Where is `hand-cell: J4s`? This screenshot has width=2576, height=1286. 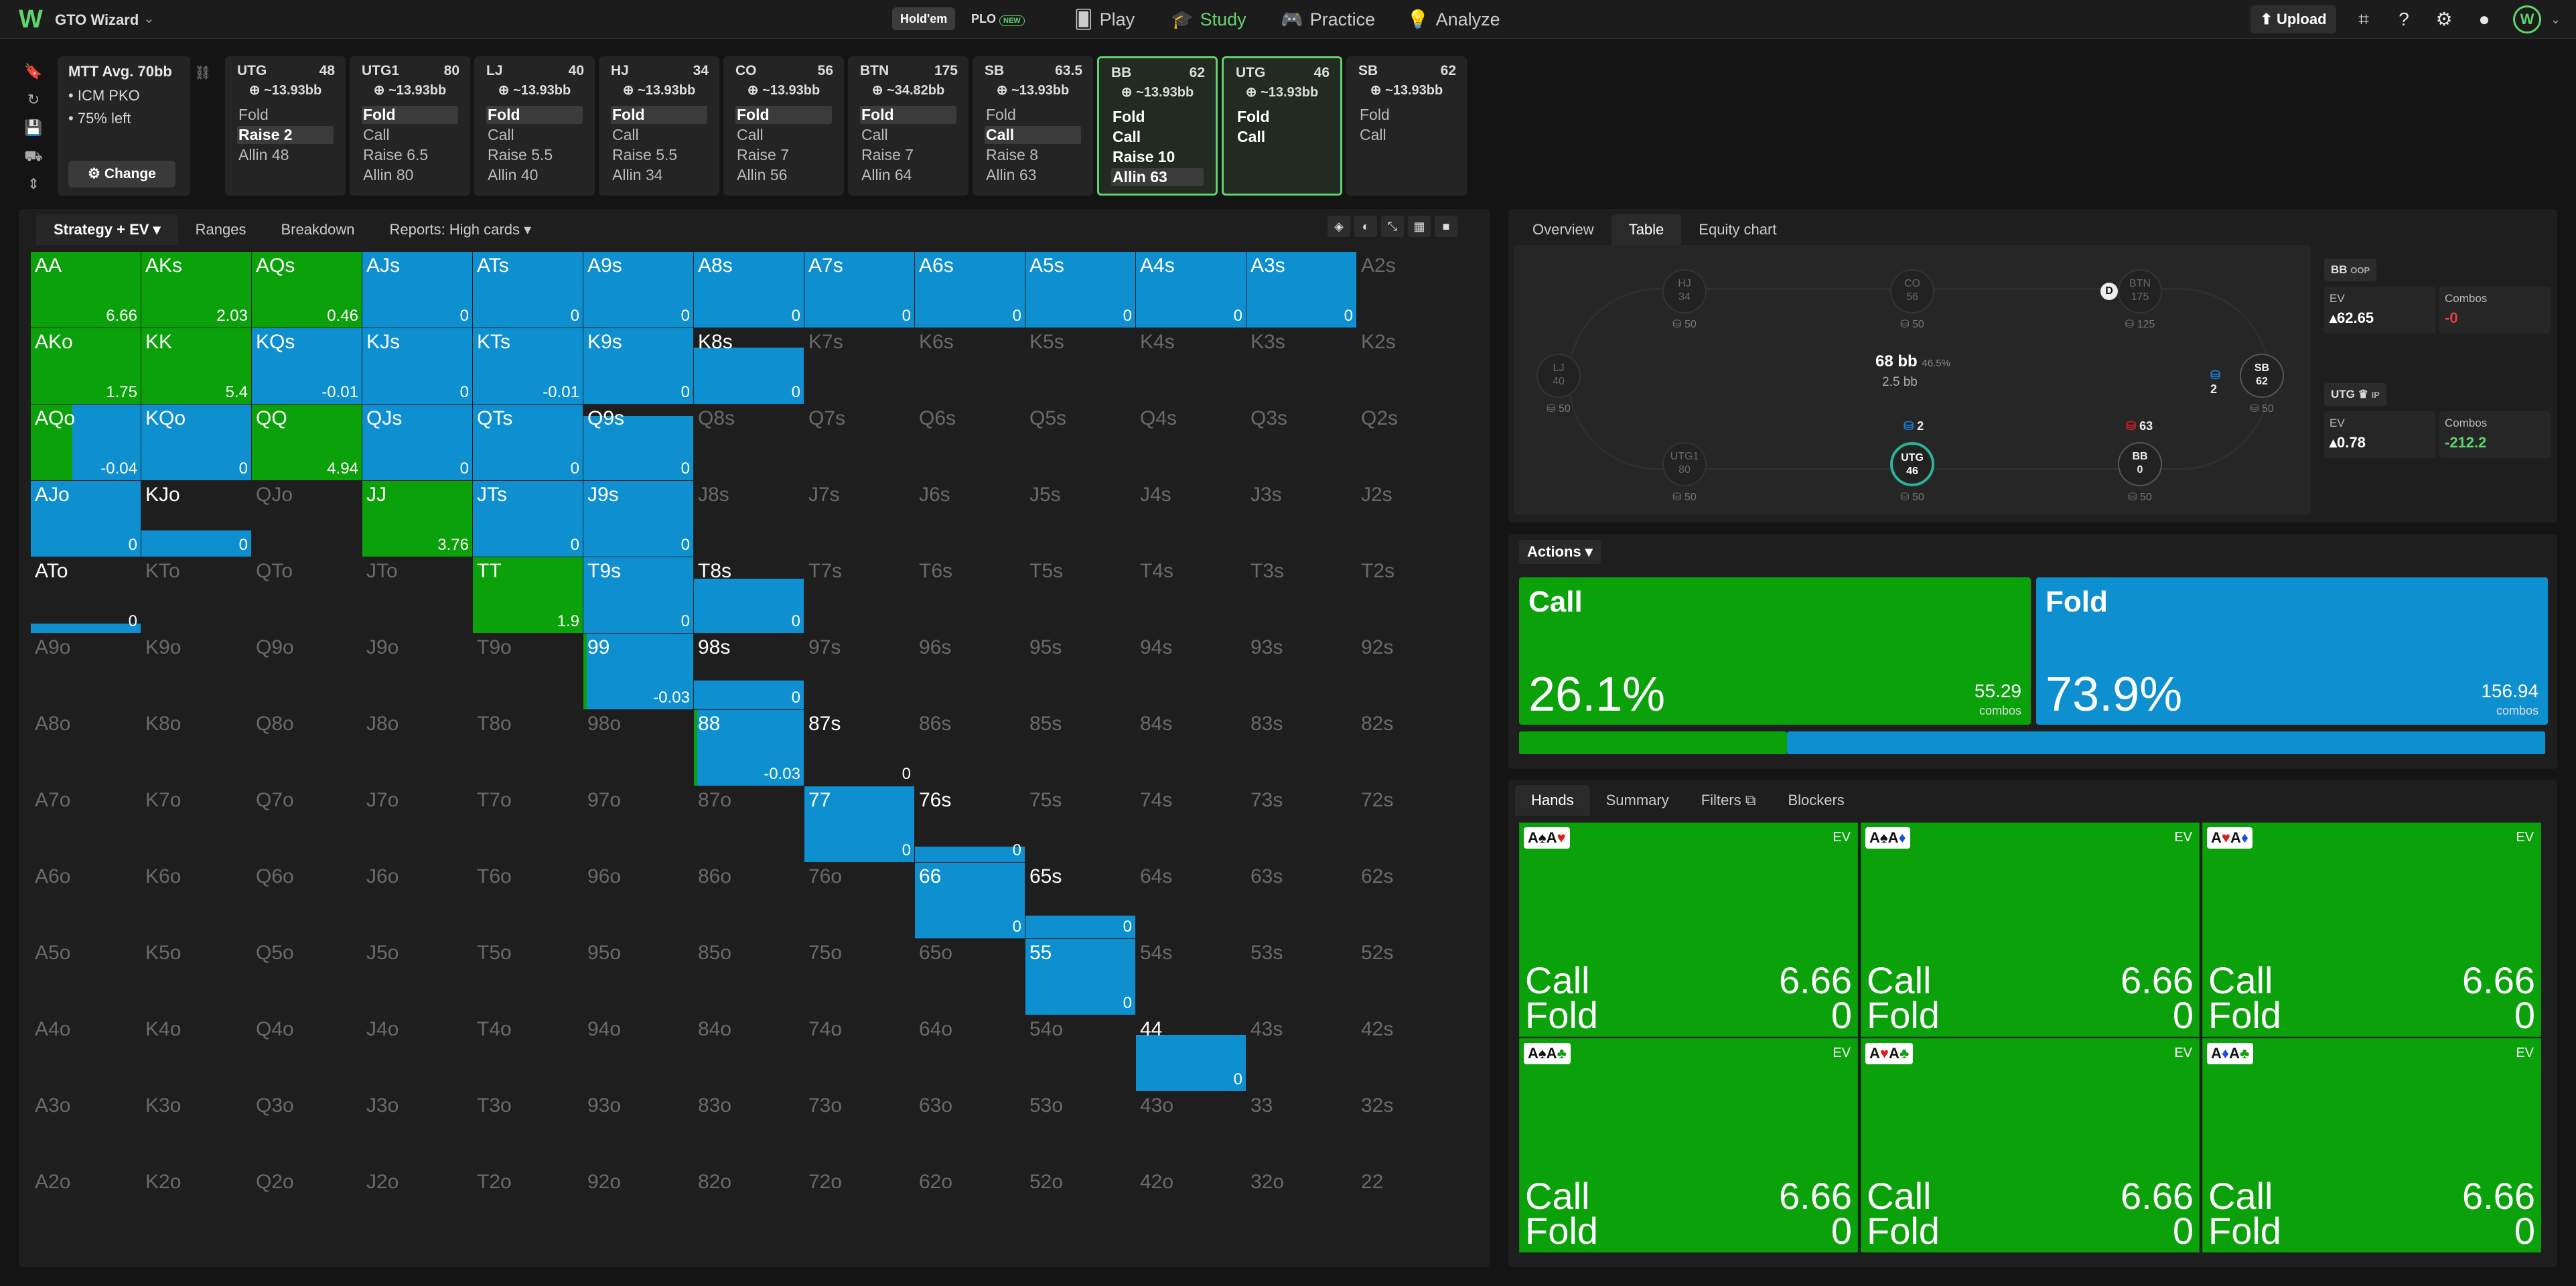
hand-cell: J4s is located at coordinates (1191, 519).